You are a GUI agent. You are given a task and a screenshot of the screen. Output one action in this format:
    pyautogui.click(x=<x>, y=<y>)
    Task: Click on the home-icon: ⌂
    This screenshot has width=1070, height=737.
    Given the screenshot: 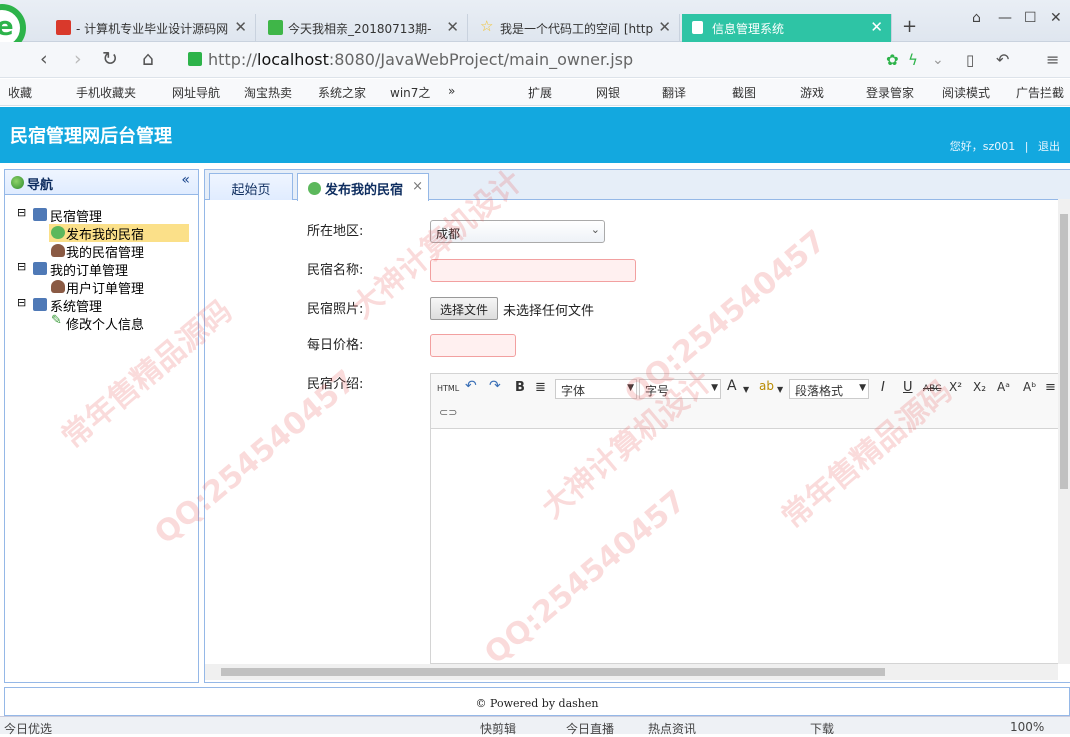 What is the action you would take?
    pyautogui.click(x=148, y=59)
    